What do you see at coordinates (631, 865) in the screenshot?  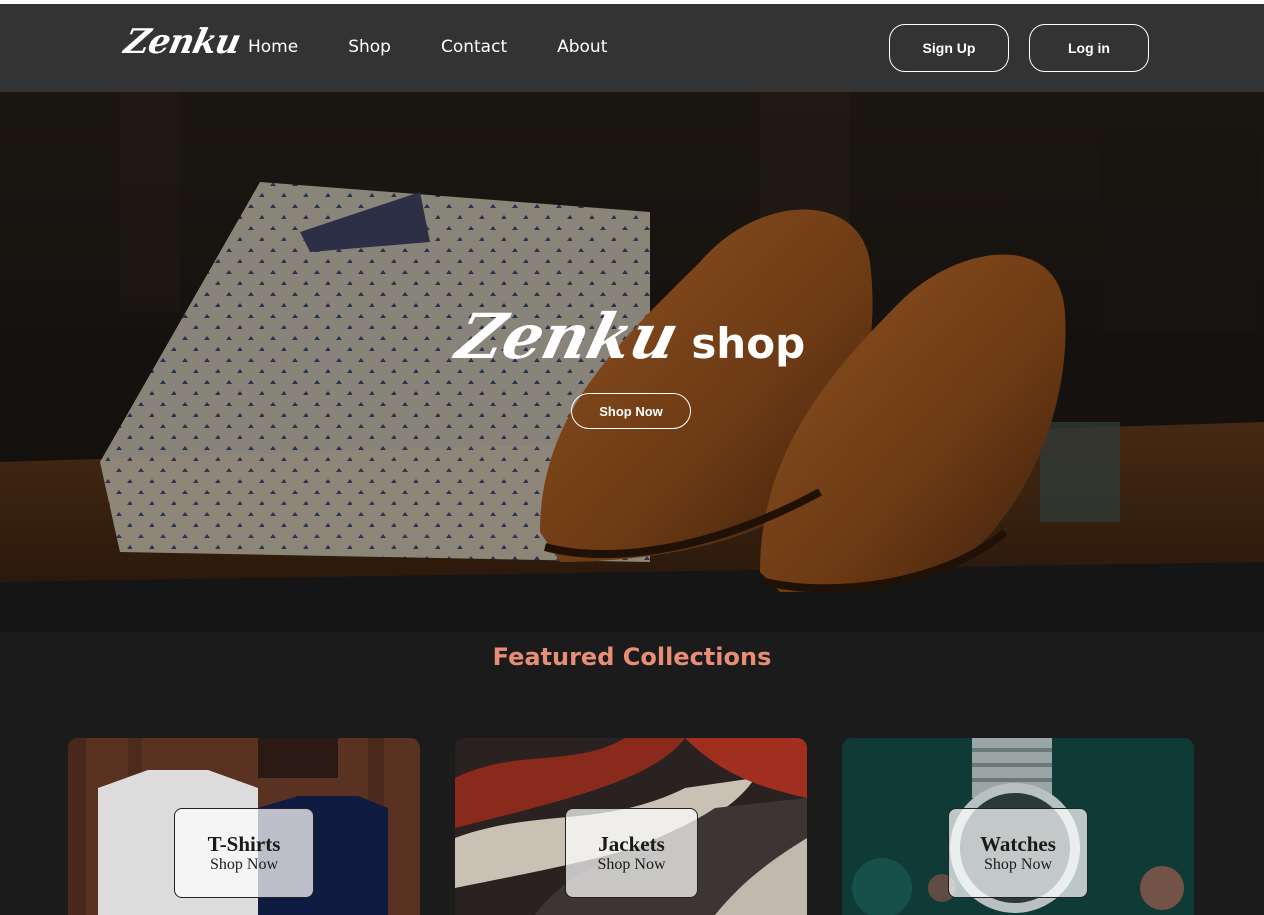 I see `jackets-shop-now: Shop Now` at bounding box center [631, 865].